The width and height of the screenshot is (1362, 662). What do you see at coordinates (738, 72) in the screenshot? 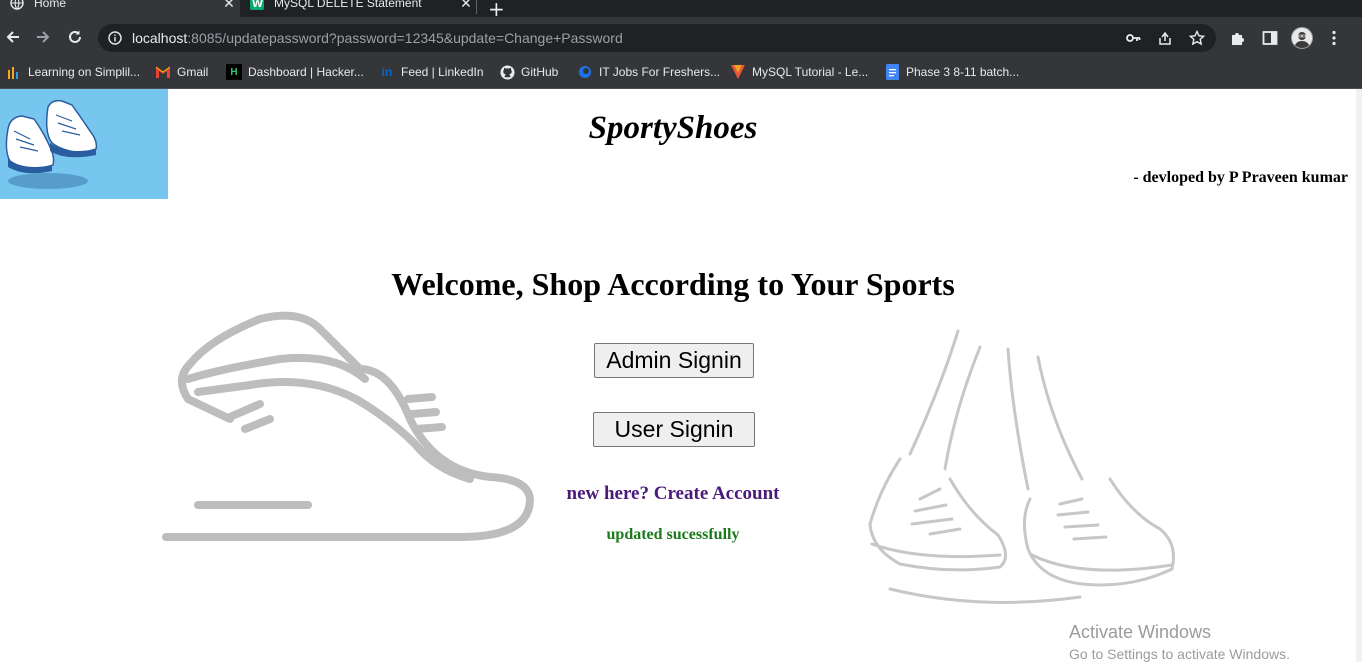
I see `mysql-tutorial-icon` at bounding box center [738, 72].